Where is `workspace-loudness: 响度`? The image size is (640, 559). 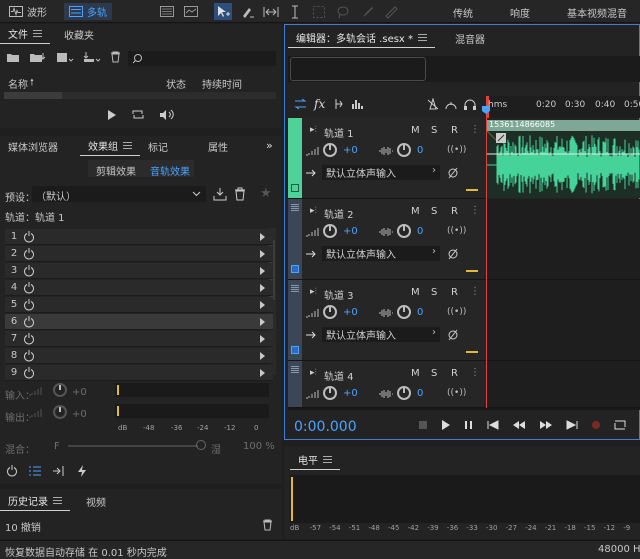
workspace-loudness: 响度 is located at coordinates (520, 12).